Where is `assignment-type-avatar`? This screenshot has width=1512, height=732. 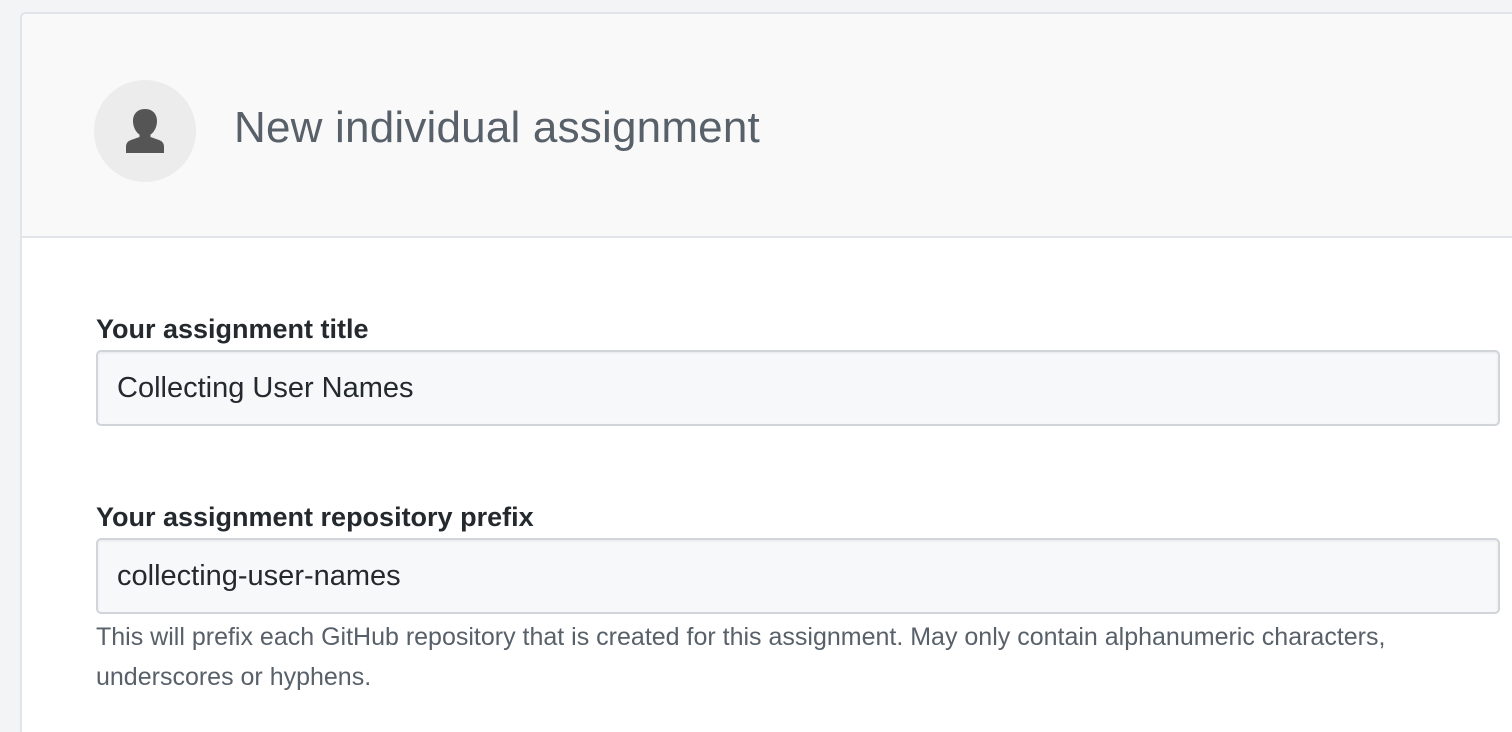 assignment-type-avatar is located at coordinates (145, 131).